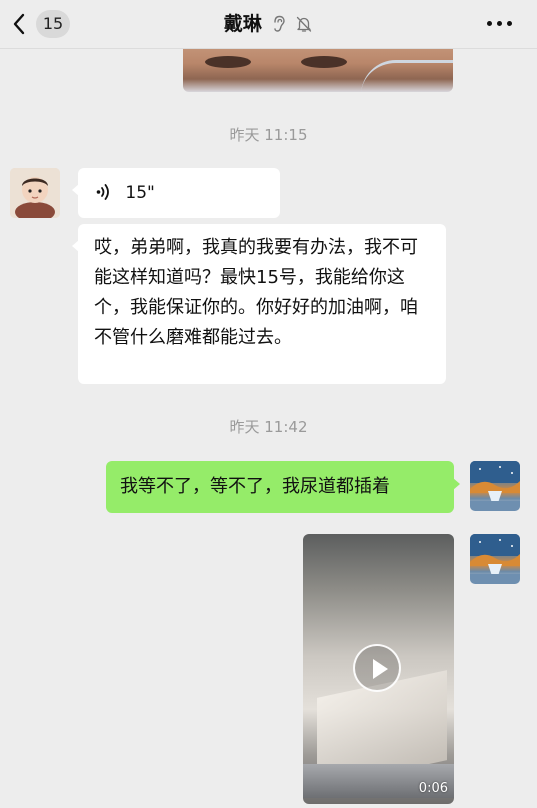  I want to click on play-icon, so click(377, 668).